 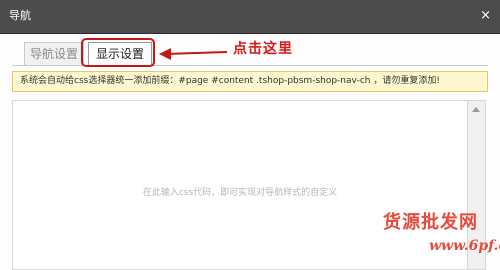 I want to click on tab-highlight-box, so click(x=118, y=52).